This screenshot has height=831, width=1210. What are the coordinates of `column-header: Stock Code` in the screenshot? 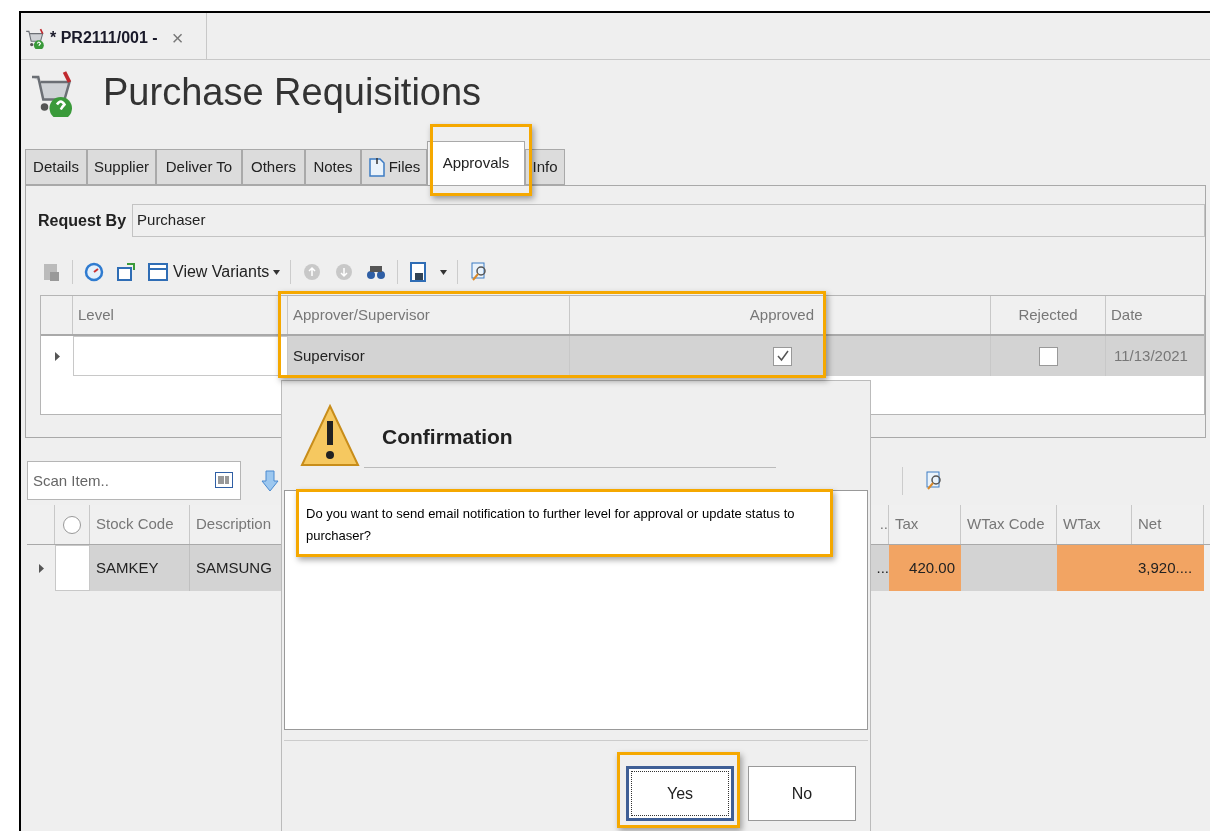 It's located at (135, 524).